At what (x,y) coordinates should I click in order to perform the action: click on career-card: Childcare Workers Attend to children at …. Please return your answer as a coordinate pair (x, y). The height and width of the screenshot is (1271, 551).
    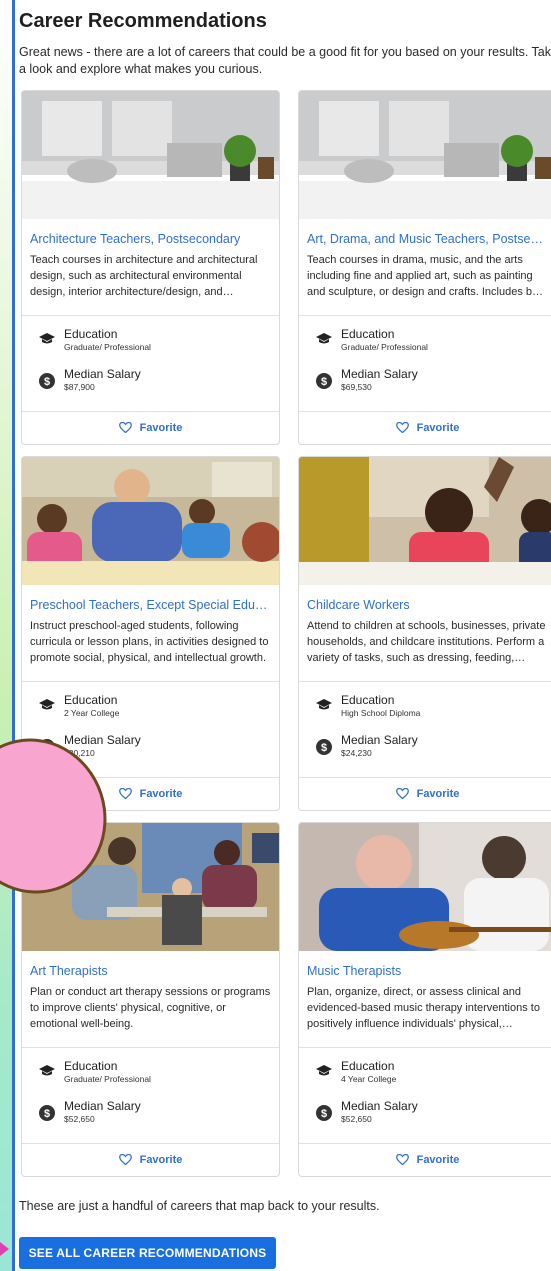
    Looking at the image, I should click on (424, 633).